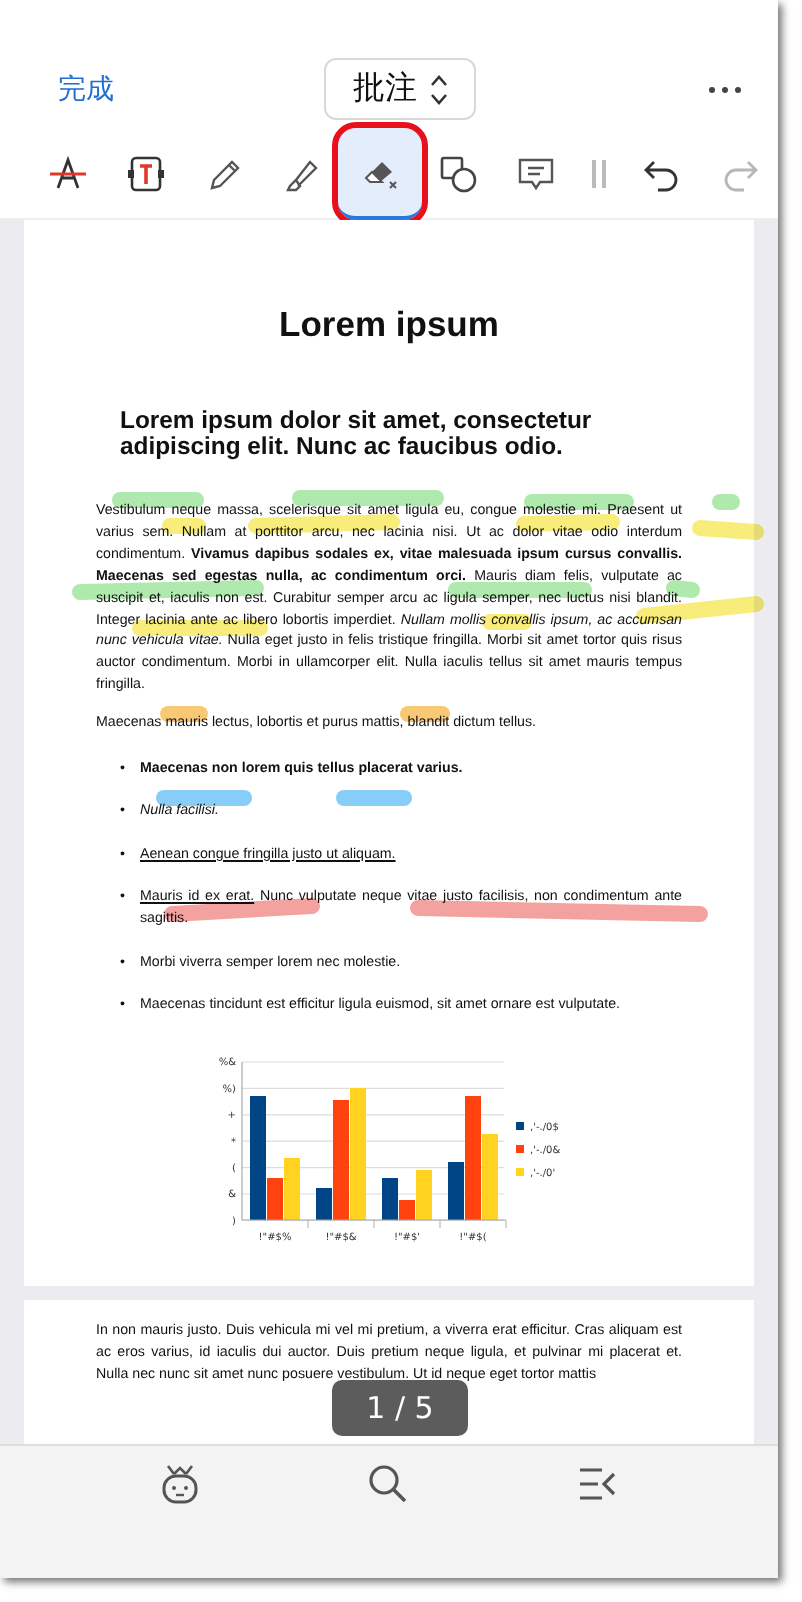  Describe the element at coordinates (438, 89) in the screenshot. I see `up-down-chevron-icon` at that location.